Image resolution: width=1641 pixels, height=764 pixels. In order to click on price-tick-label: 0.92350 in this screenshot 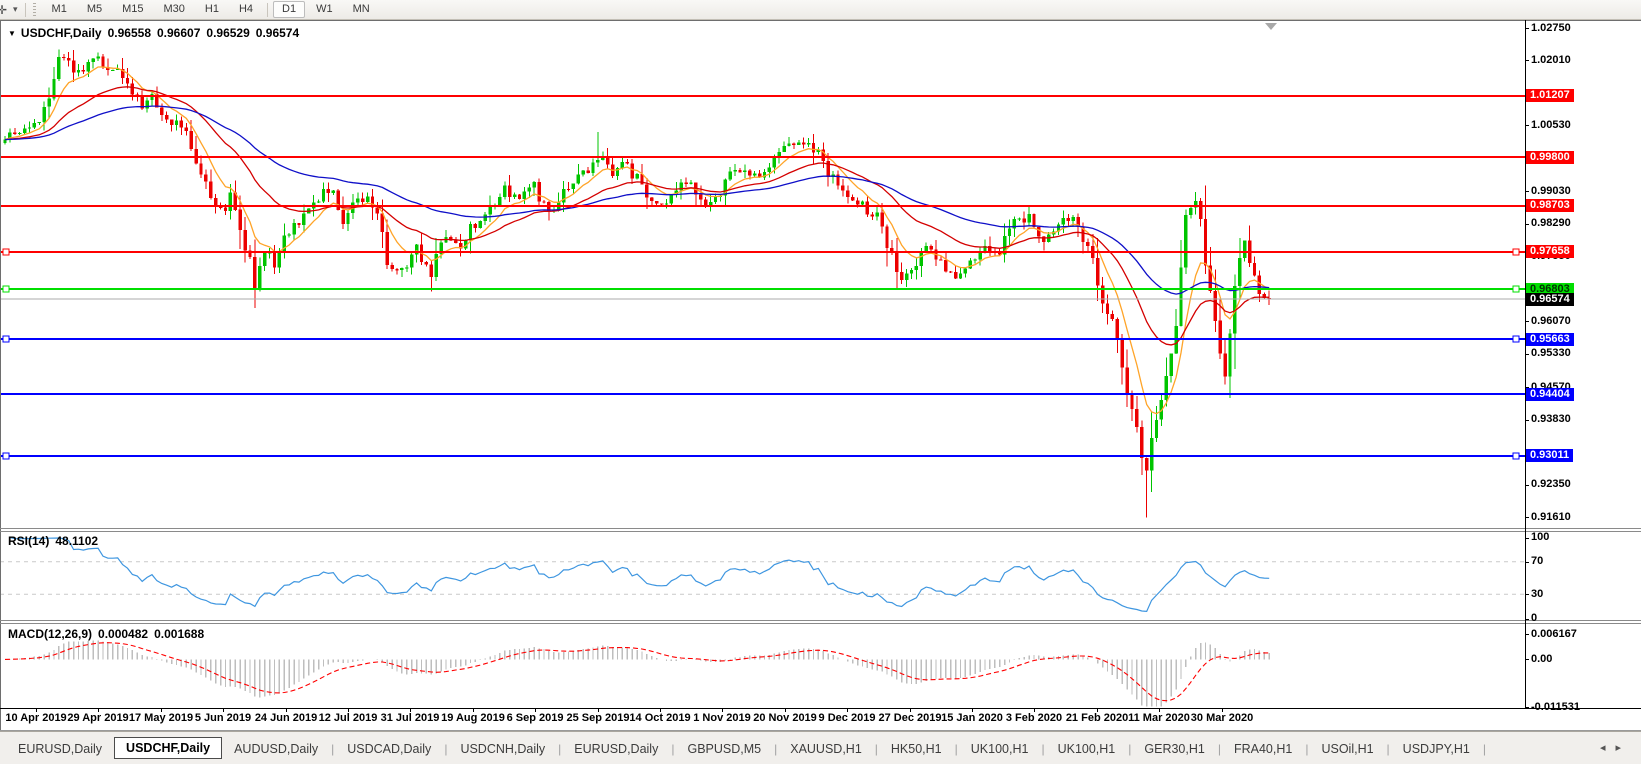, I will do `click(1551, 484)`.